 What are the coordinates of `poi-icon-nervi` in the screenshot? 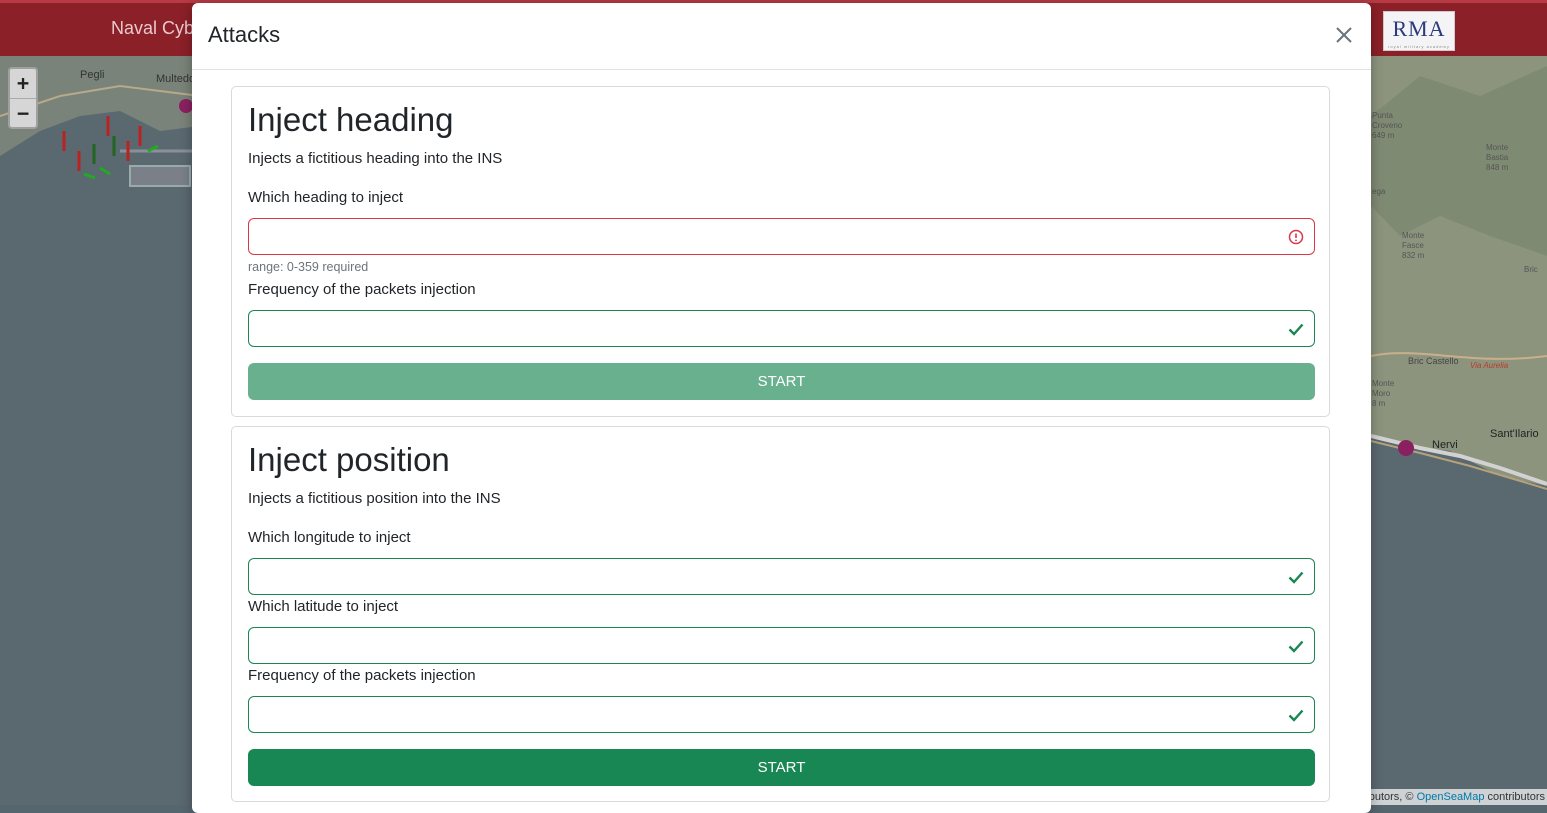 It's located at (1406, 448).